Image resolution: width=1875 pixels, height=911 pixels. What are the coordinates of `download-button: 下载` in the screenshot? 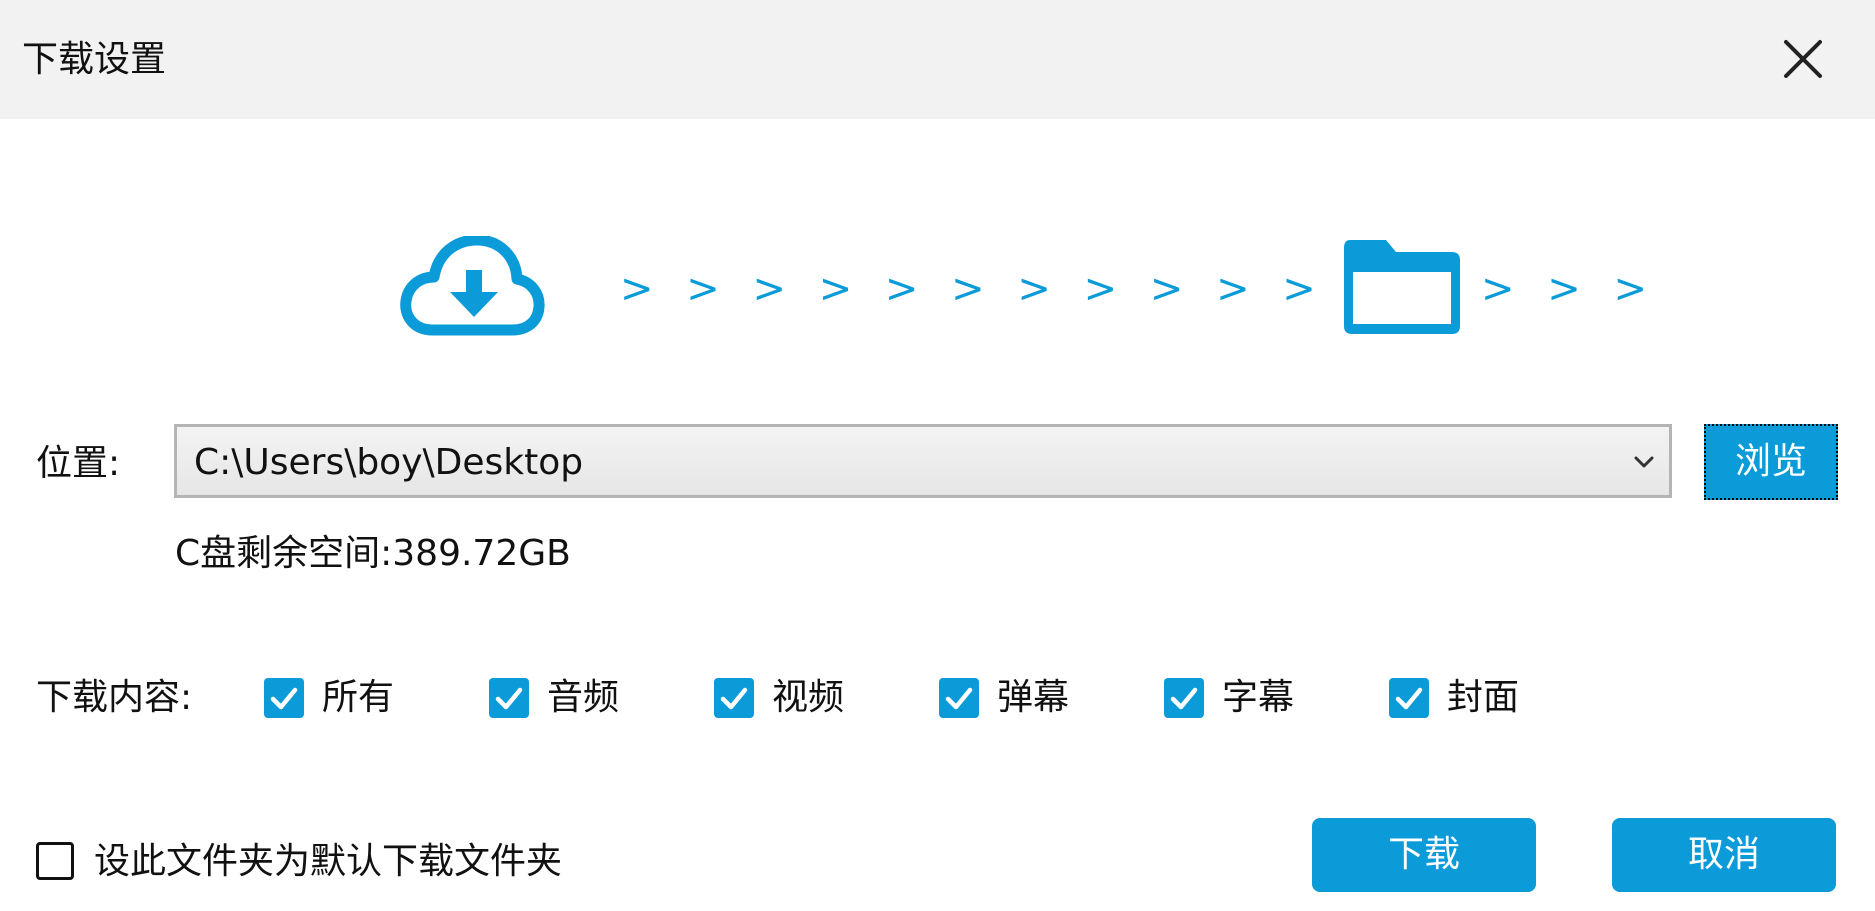 It's located at (1424, 855).